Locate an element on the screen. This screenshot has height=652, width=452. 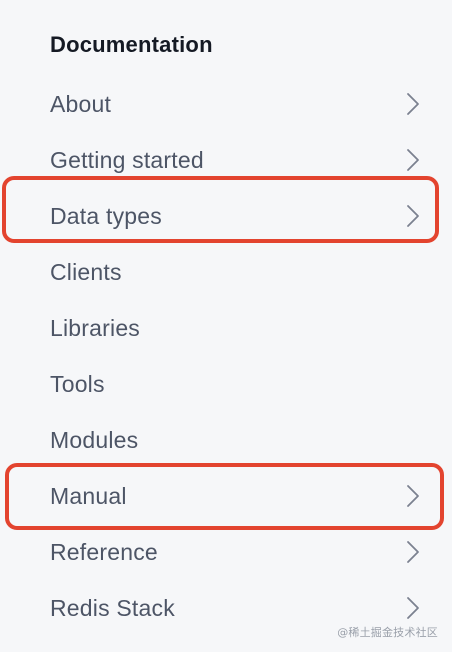
sidebar-item-libraries: Libraries is located at coordinates (235, 328).